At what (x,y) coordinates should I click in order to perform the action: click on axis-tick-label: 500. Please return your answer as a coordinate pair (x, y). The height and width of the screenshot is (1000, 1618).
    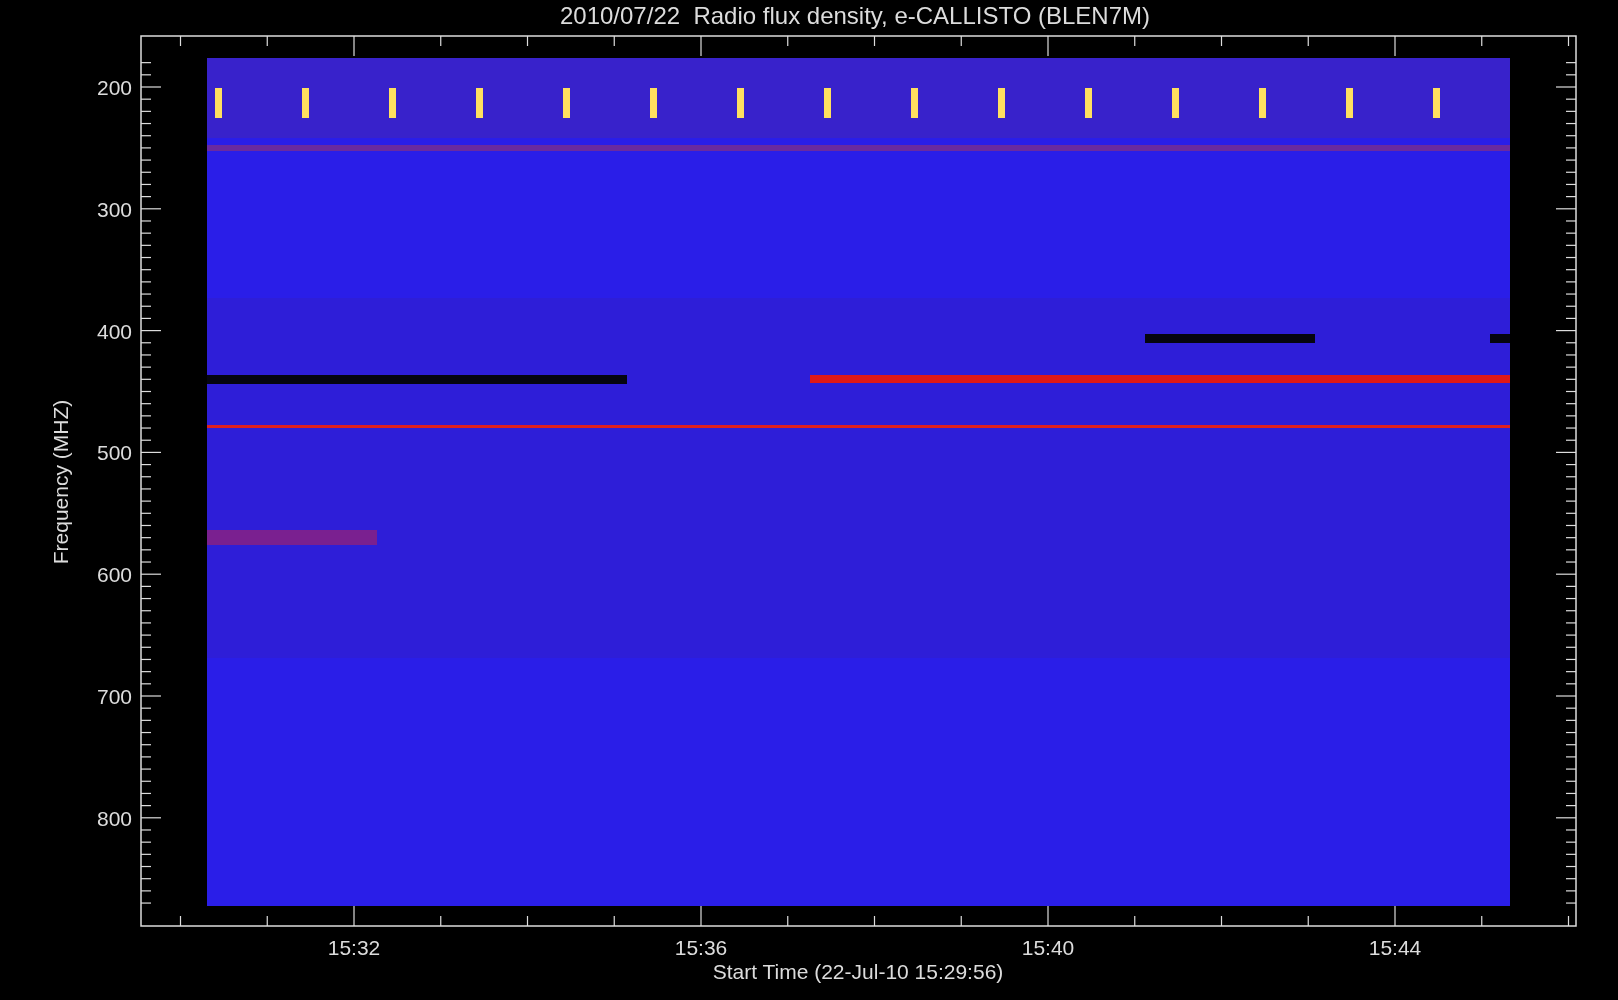
    Looking at the image, I should click on (114, 453).